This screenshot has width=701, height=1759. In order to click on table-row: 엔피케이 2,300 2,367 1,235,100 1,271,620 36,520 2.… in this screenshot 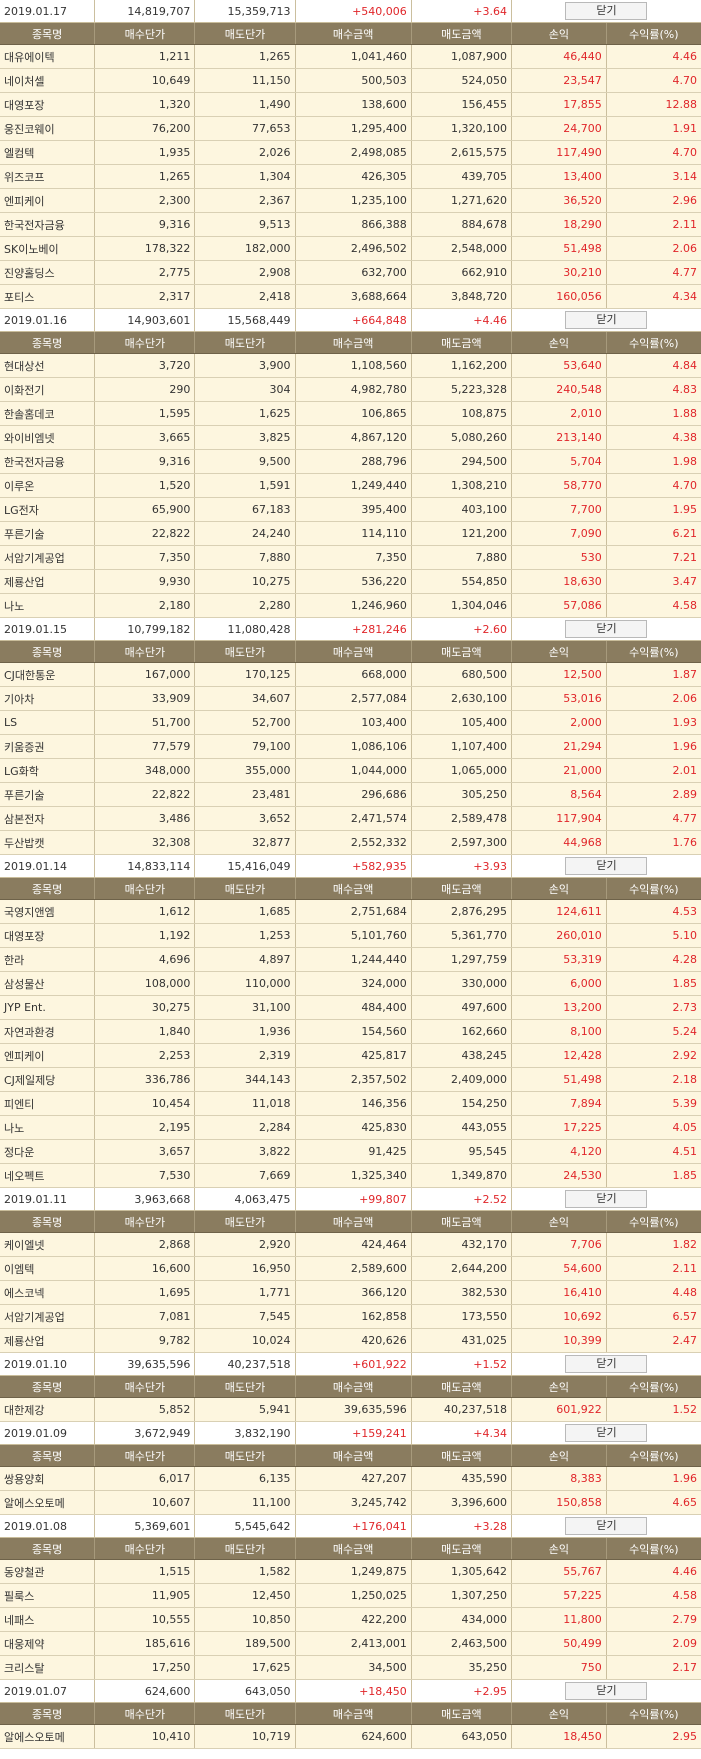, I will do `click(350, 200)`.